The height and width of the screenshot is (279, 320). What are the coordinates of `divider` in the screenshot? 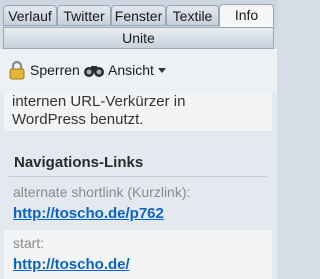 It's located at (138, 176).